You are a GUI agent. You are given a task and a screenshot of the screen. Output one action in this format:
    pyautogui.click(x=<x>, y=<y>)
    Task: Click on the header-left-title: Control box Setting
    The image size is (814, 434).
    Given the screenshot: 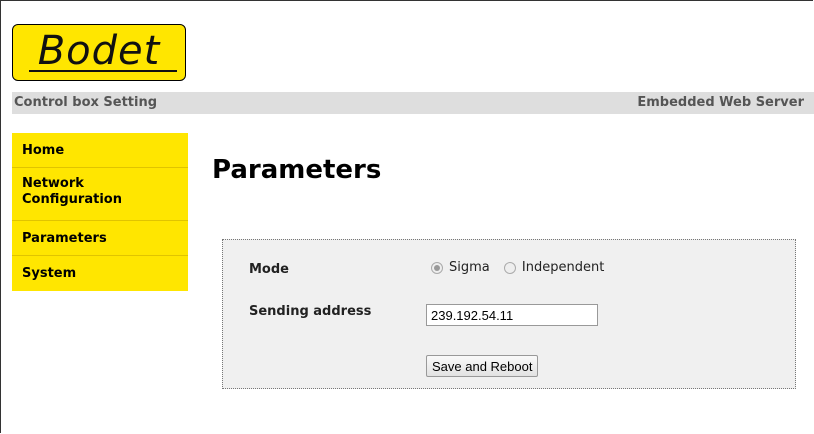 What is the action you would take?
    pyautogui.click(x=86, y=102)
    